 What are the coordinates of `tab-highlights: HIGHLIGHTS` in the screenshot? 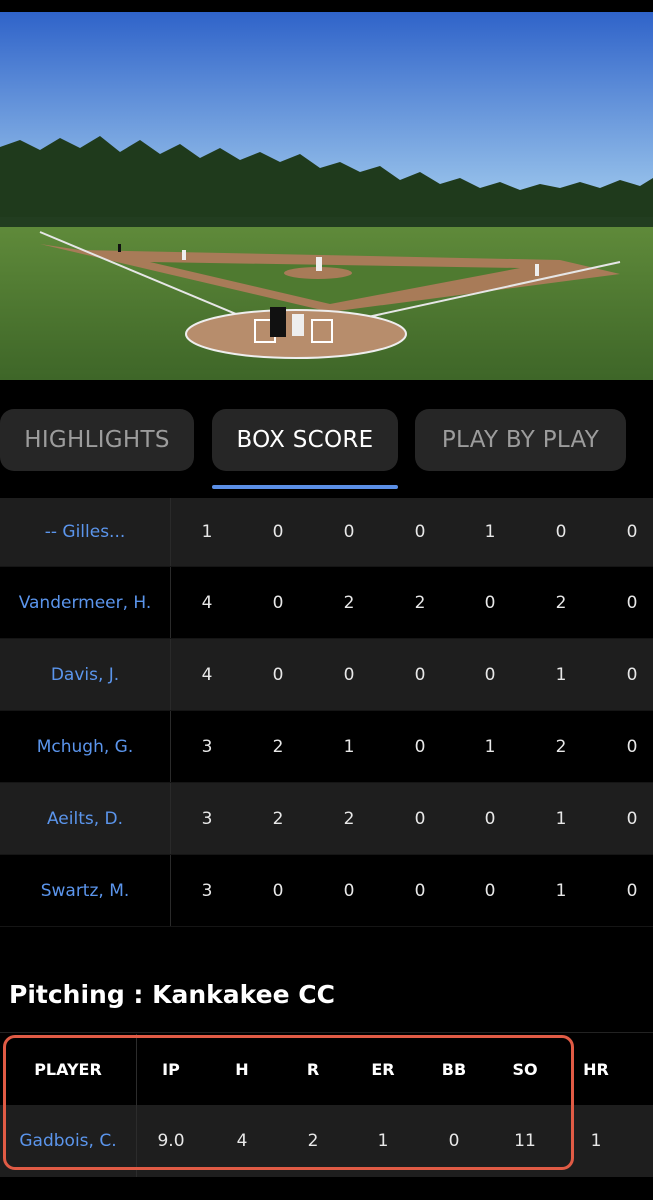 It's located at (97, 440).